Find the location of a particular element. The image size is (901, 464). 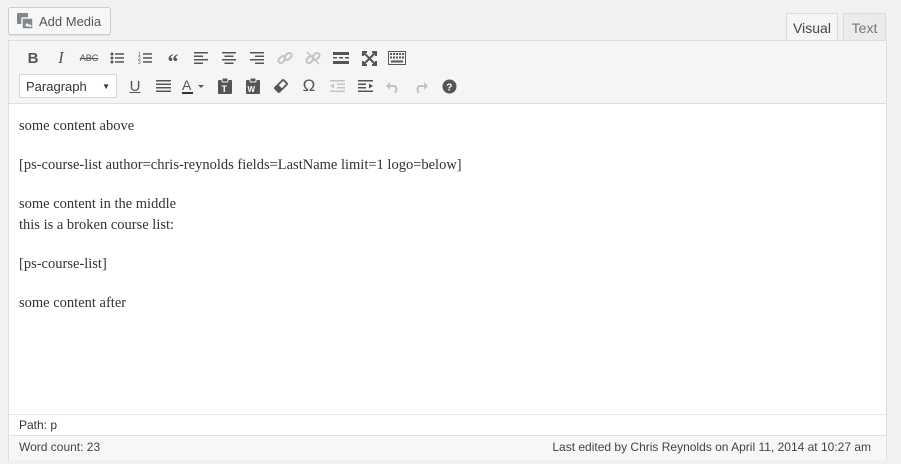

format-select: Paragraph ▼ is located at coordinates (68, 86).